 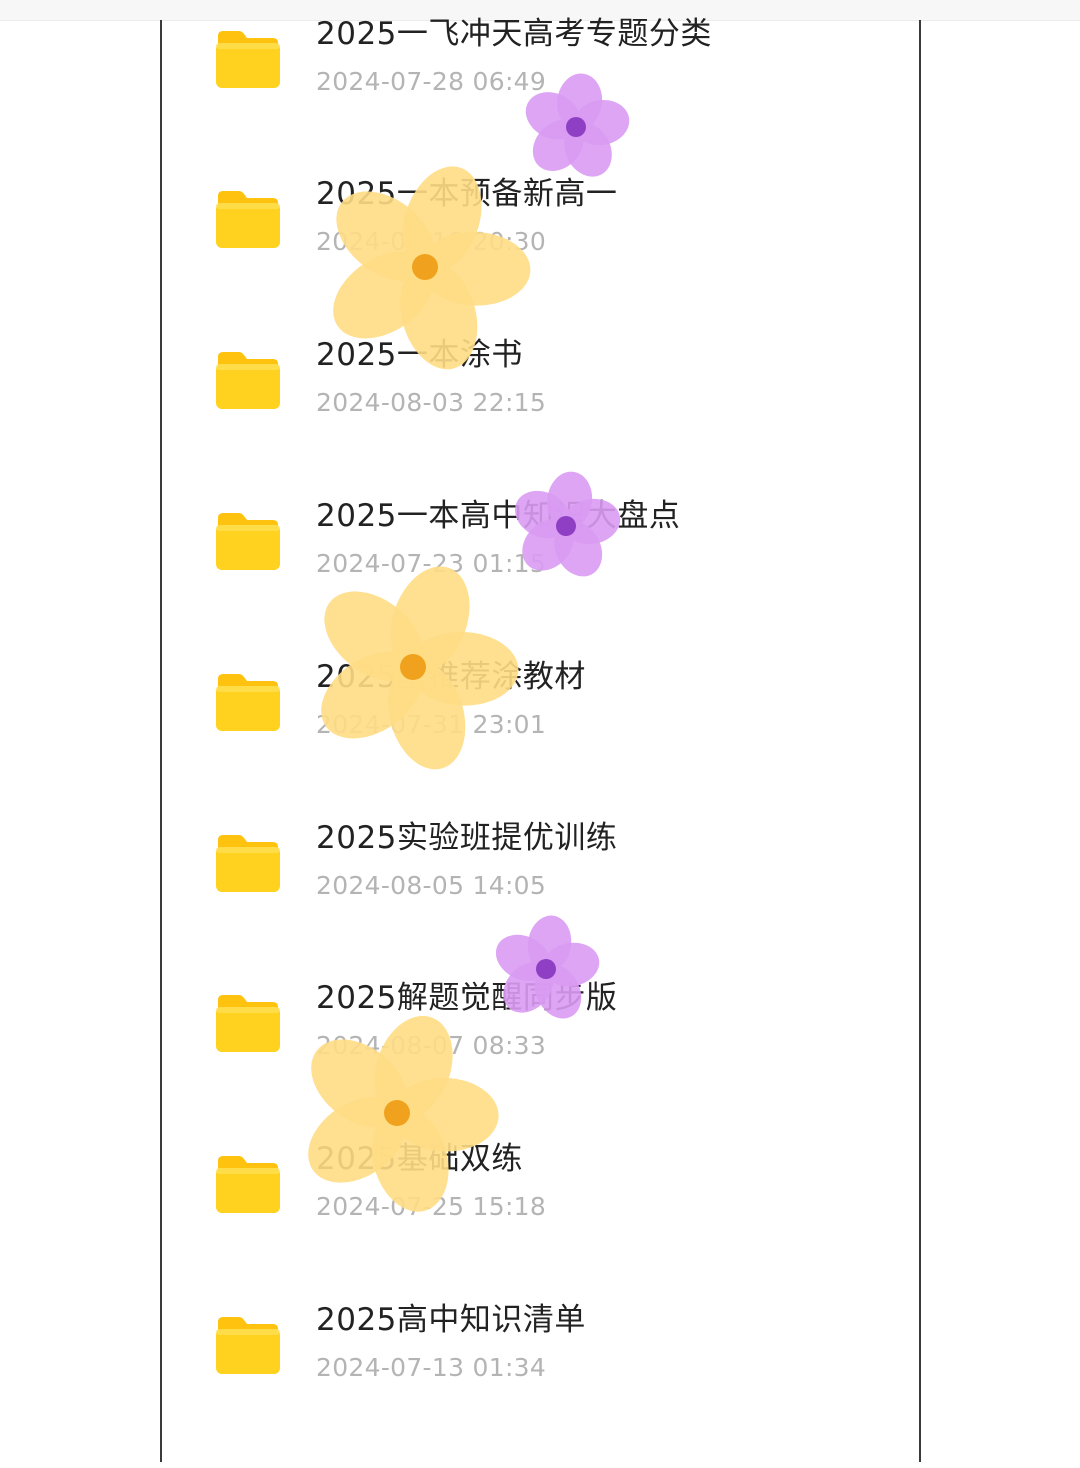 I want to click on file-row: 2025解题觉醒同步版 2024-08-07 08:33, so click(x=540, y=1044).